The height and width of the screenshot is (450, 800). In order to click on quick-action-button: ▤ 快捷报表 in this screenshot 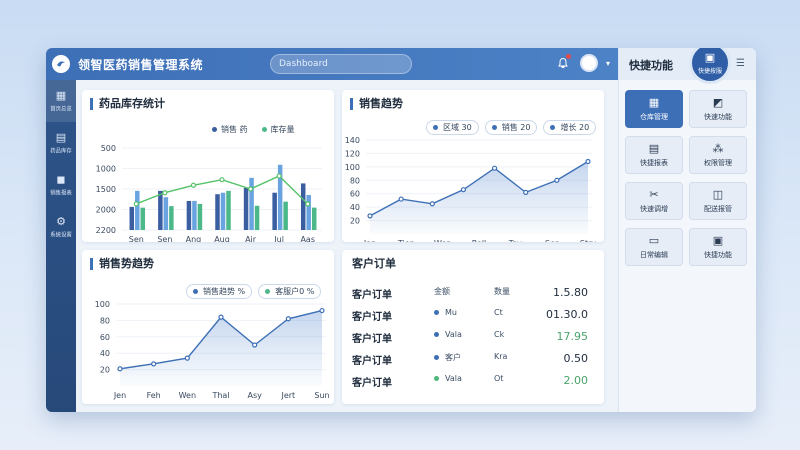, I will do `click(654, 155)`.